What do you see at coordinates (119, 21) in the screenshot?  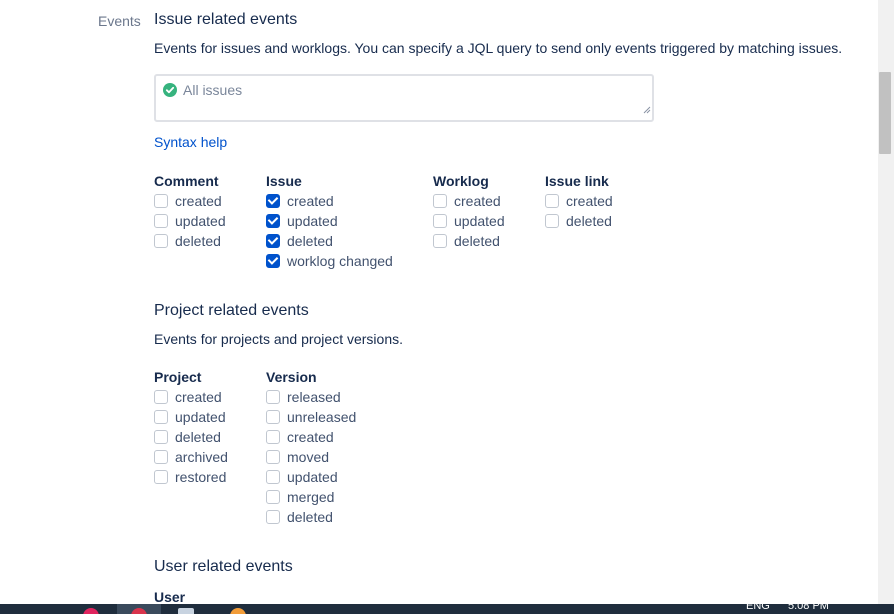 I see `events-side-label: Events` at bounding box center [119, 21].